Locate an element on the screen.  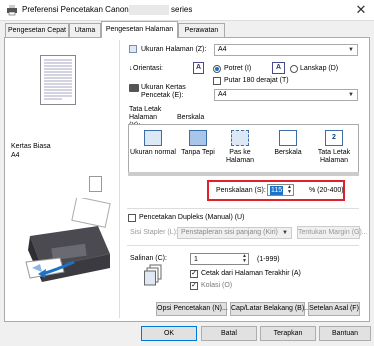
printer-paper-icon is located at coordinates (134, 88).